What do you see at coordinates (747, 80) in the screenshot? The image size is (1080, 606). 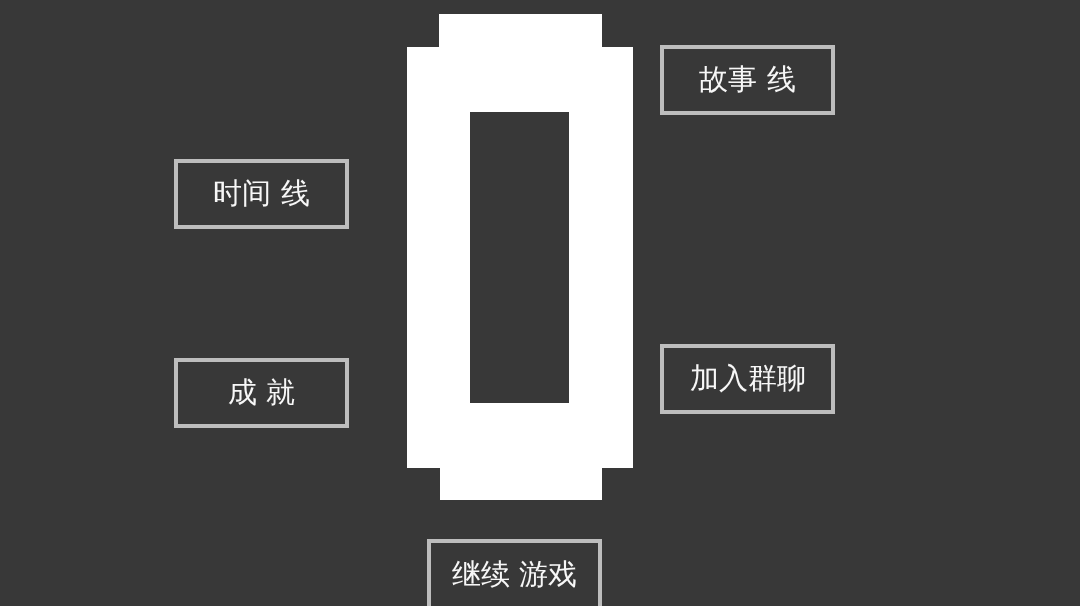 I see `menu-button: 故事 线` at bounding box center [747, 80].